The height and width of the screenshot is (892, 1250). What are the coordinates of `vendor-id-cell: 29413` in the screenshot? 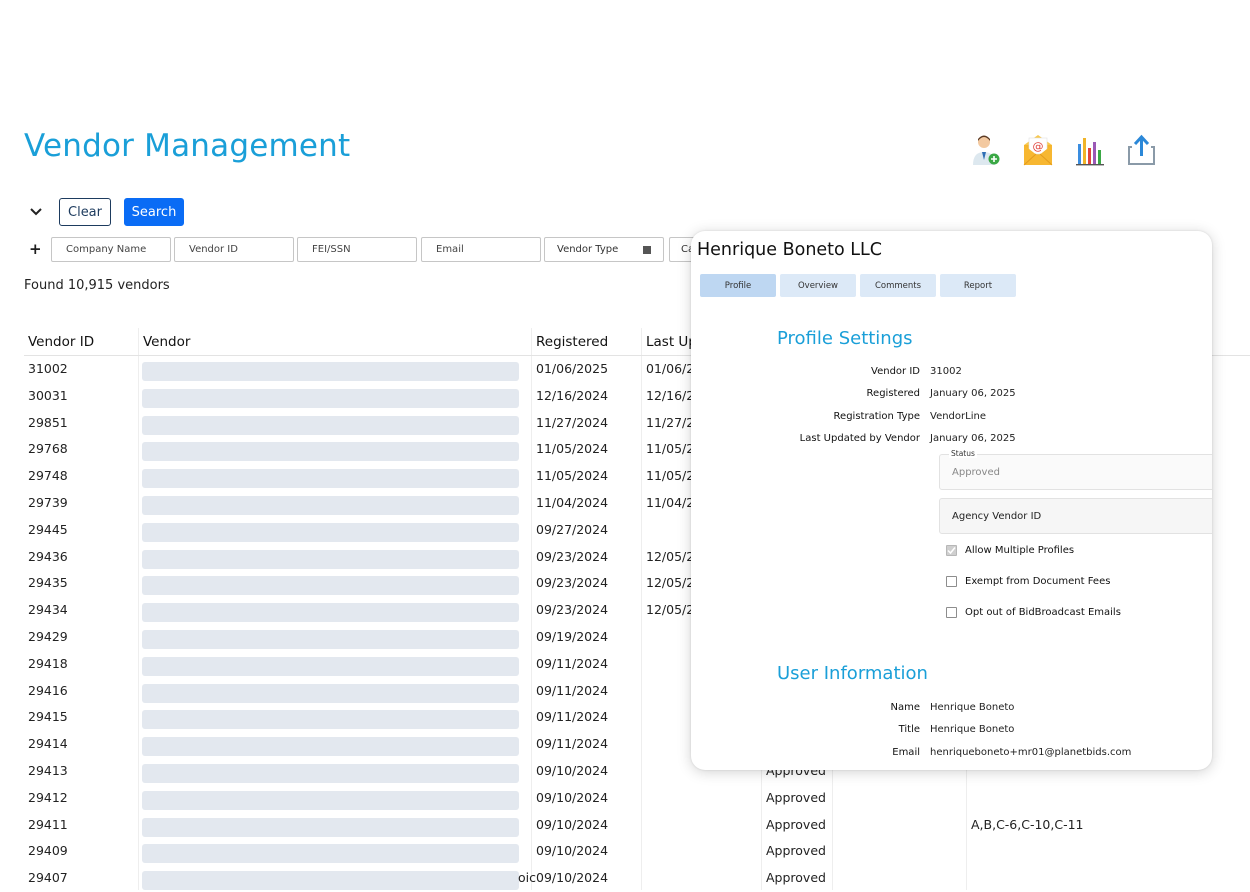 It's located at (48, 770).